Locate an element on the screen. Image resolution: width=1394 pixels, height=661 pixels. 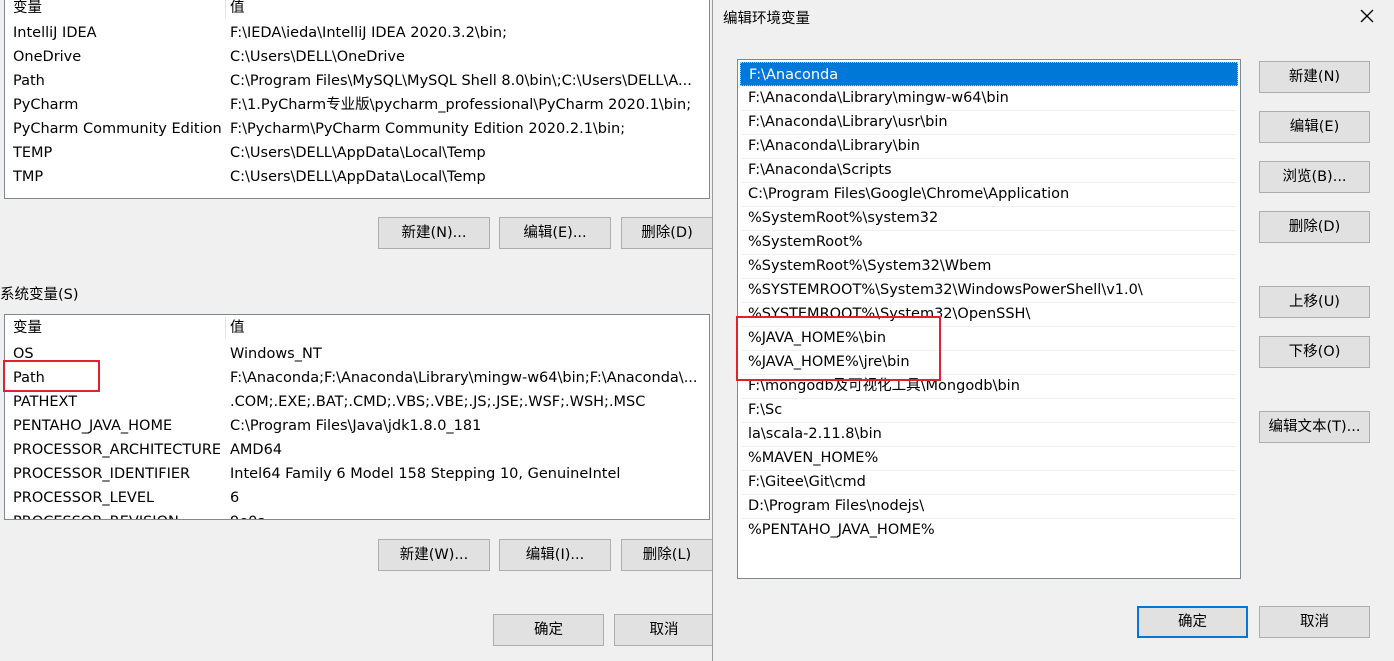
user-vars-header-value: 值 is located at coordinates (237, 10).